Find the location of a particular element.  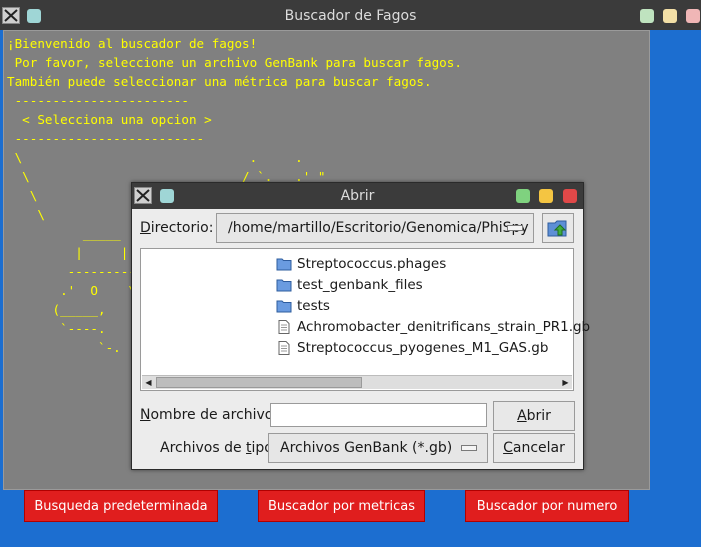

file-name: test_genbank_files is located at coordinates (360, 285).